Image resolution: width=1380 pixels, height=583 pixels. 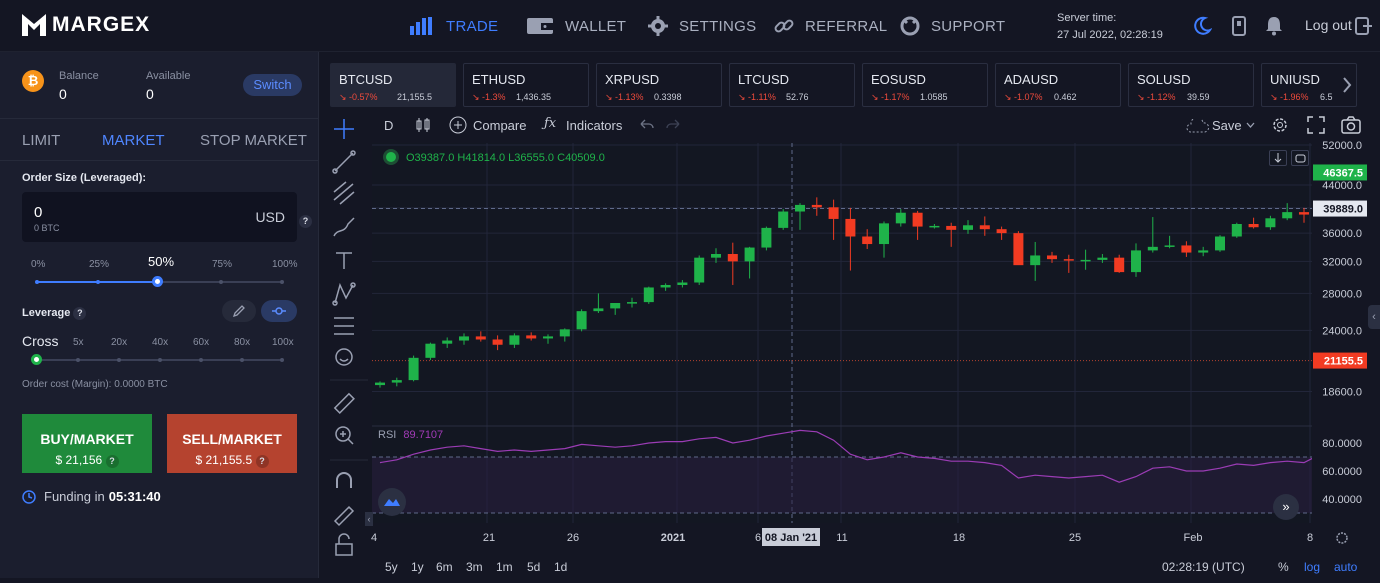 I want to click on time-tick-label: 11, so click(x=841, y=538).